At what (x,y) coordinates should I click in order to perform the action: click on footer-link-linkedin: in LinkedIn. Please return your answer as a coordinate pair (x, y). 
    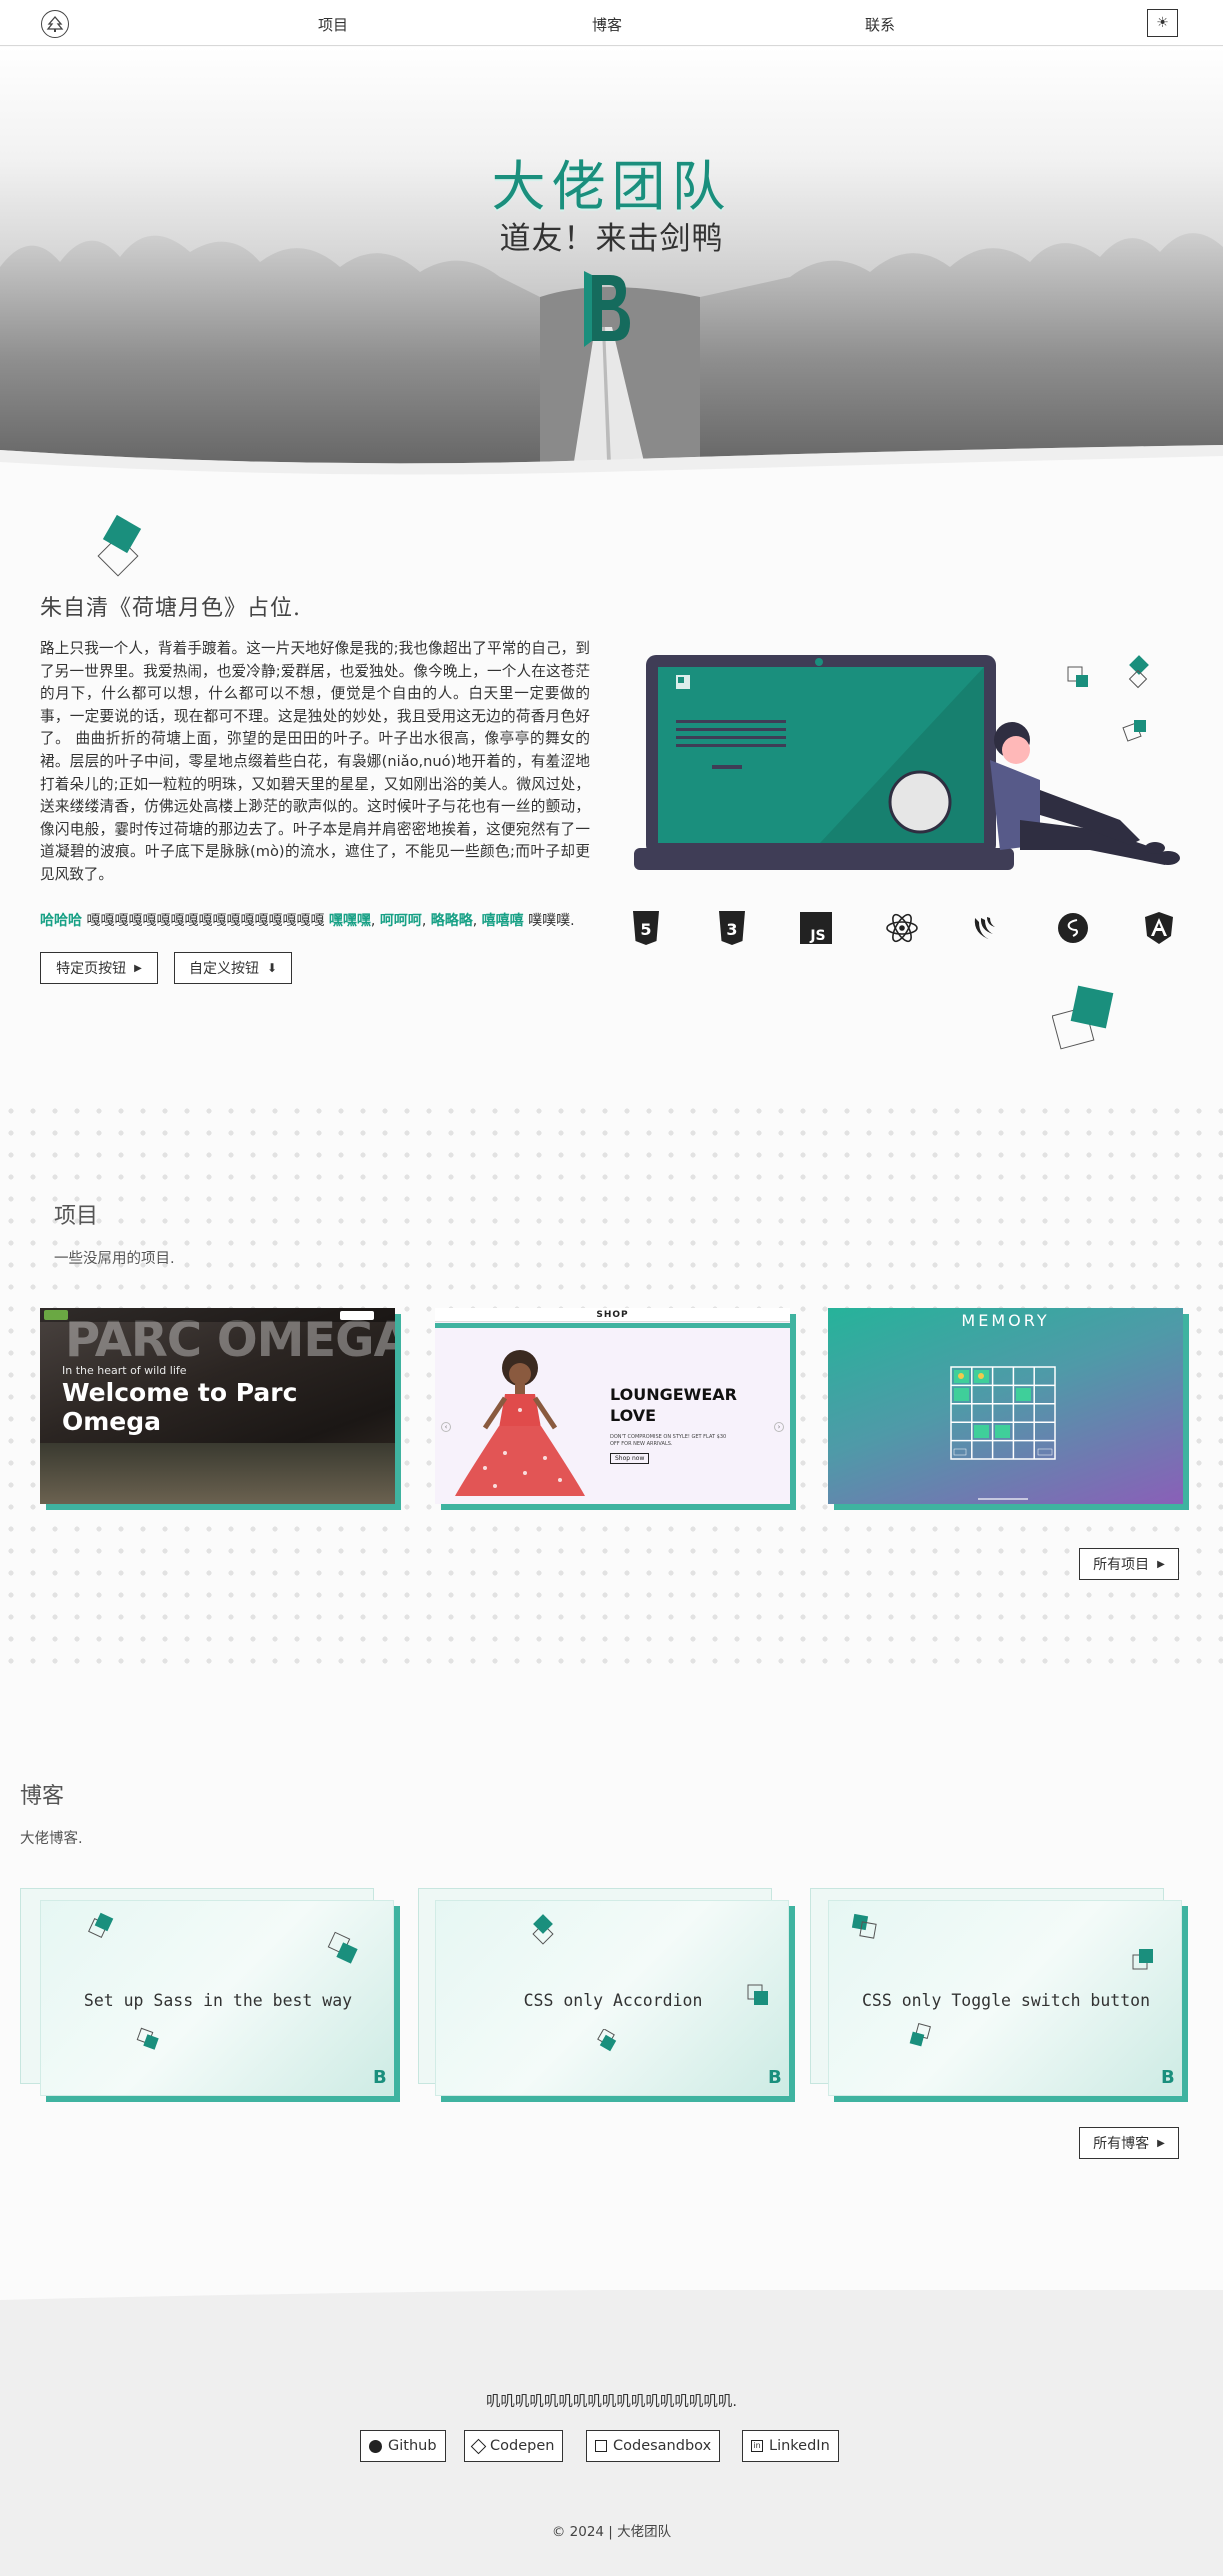
    Looking at the image, I should click on (790, 2446).